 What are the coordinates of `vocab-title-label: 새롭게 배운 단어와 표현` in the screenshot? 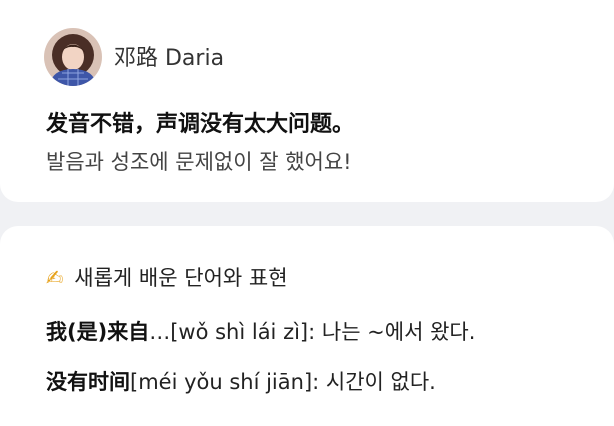 It's located at (181, 278).